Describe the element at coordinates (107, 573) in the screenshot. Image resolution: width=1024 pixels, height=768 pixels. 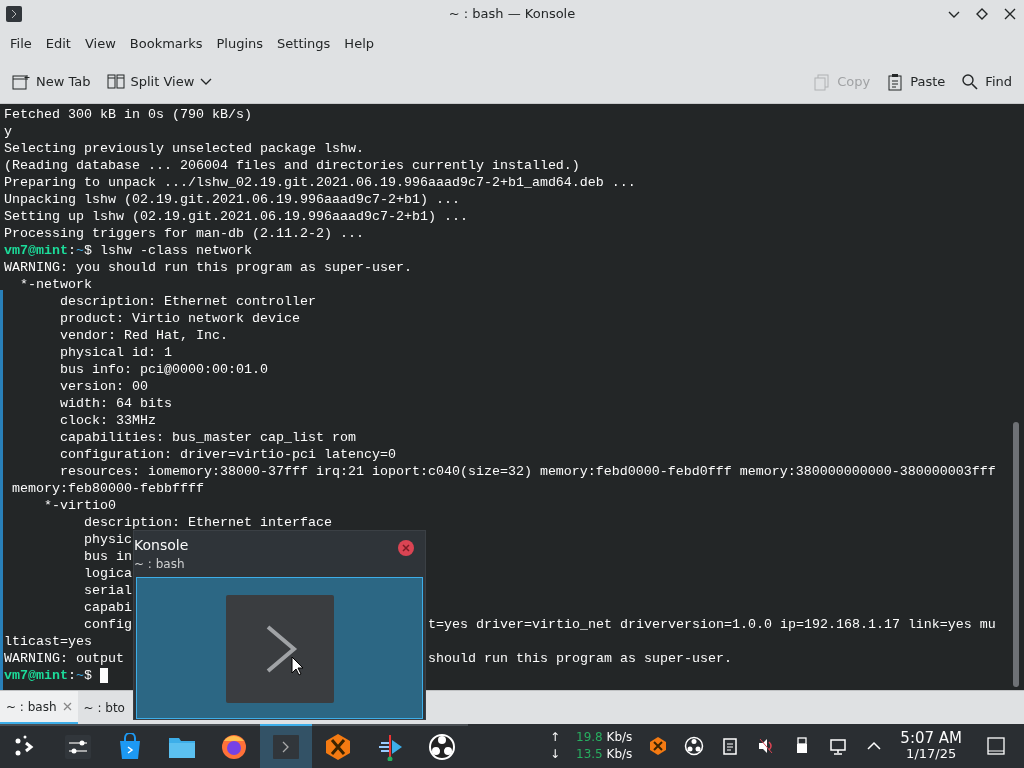
I see `terminal-line: logica` at that location.